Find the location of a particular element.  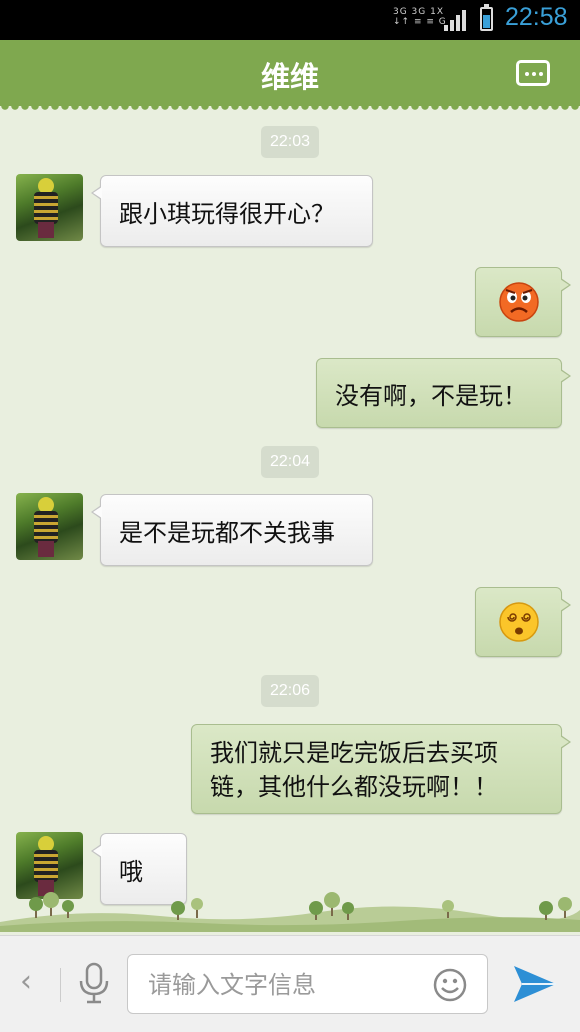

timestamp: 22:03 is located at coordinates (290, 142).